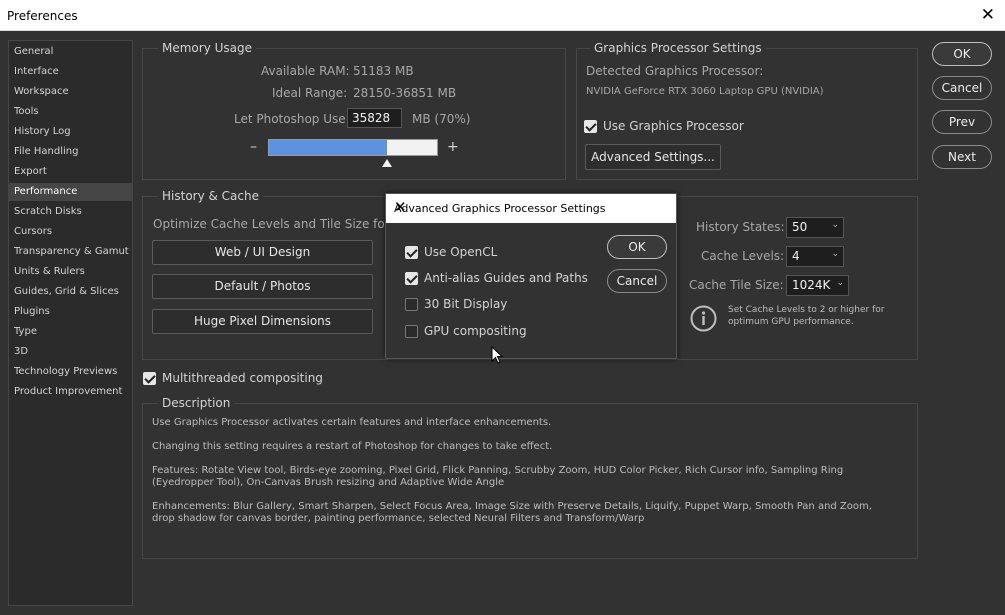 This screenshot has height=615, width=1005. I want to click on cache-tile-size-label: Cache Tile Size:, so click(736, 285).